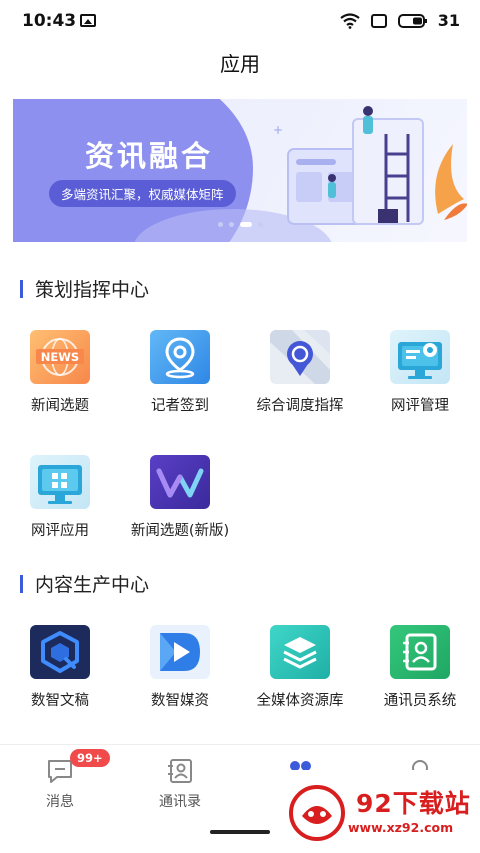 The width and height of the screenshot is (480, 853). I want to click on site-watermark: 92下载站 www.xz92.com, so click(374, 811).